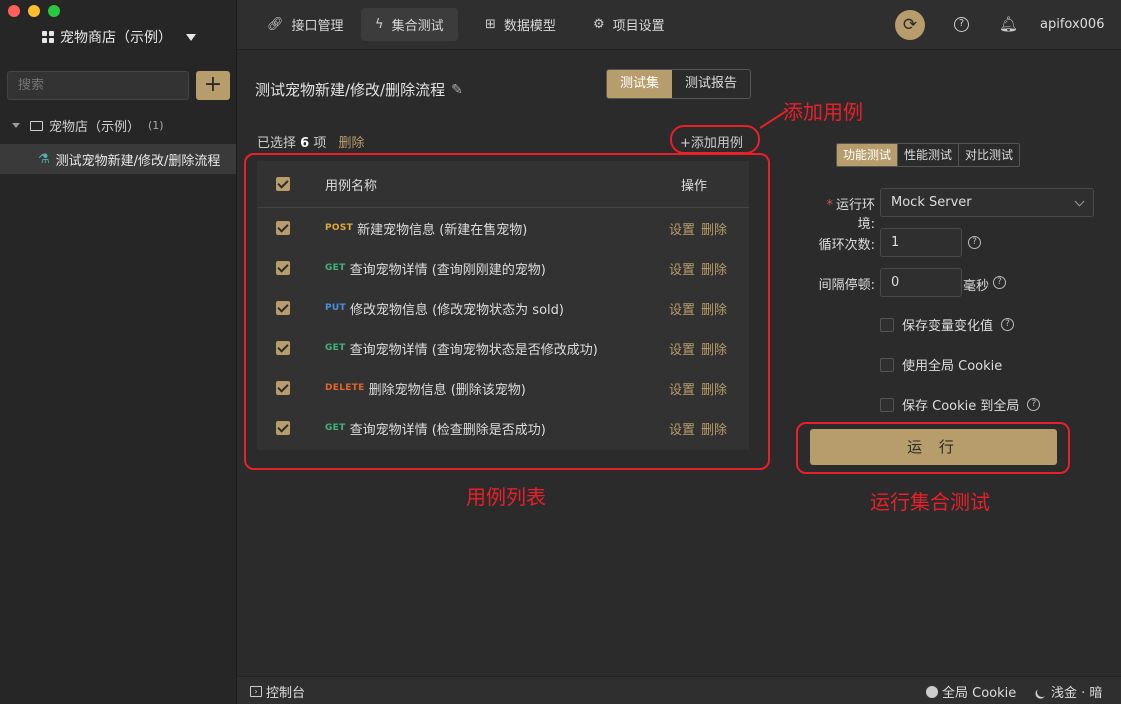 This screenshot has width=1121, height=704. Describe the element at coordinates (823, 112) in the screenshot. I see `annotation-add-case: 添加用例` at that location.